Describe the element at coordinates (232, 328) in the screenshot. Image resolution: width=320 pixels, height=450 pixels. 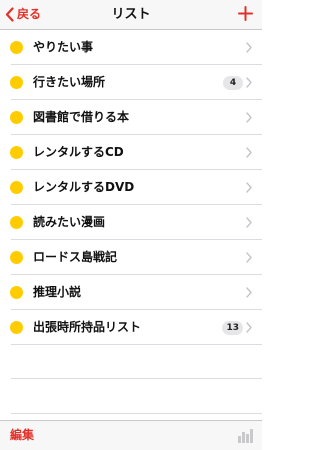
I see `count-badge: 13` at that location.